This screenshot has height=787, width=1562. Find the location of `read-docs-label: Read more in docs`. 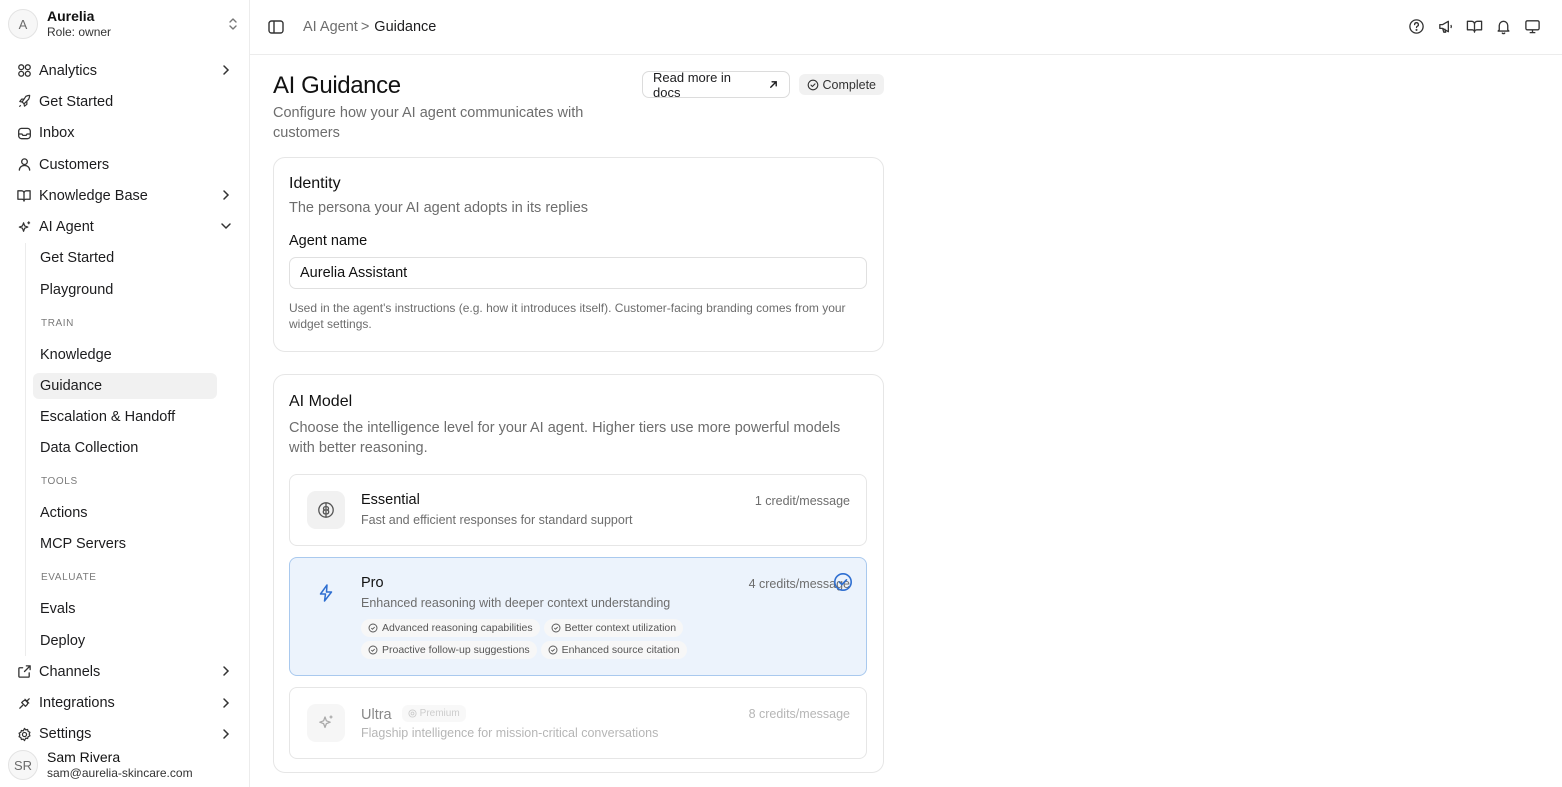

read-docs-label: Read more in docs is located at coordinates (692, 84).